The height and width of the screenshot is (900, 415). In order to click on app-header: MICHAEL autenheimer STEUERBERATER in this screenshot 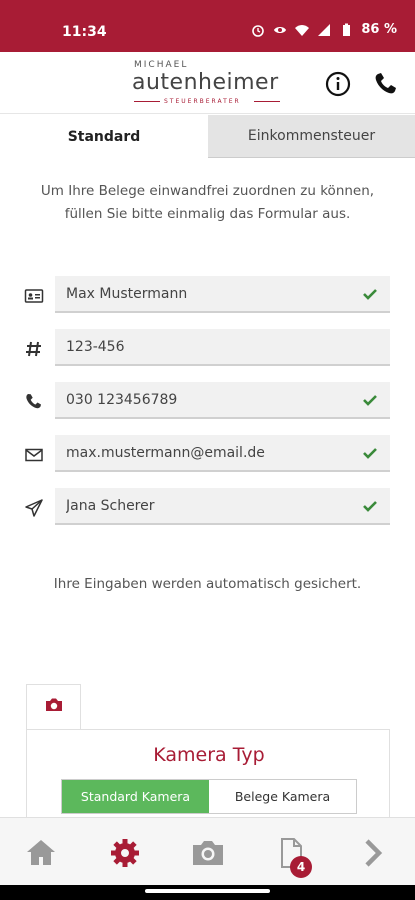, I will do `click(207, 83)`.